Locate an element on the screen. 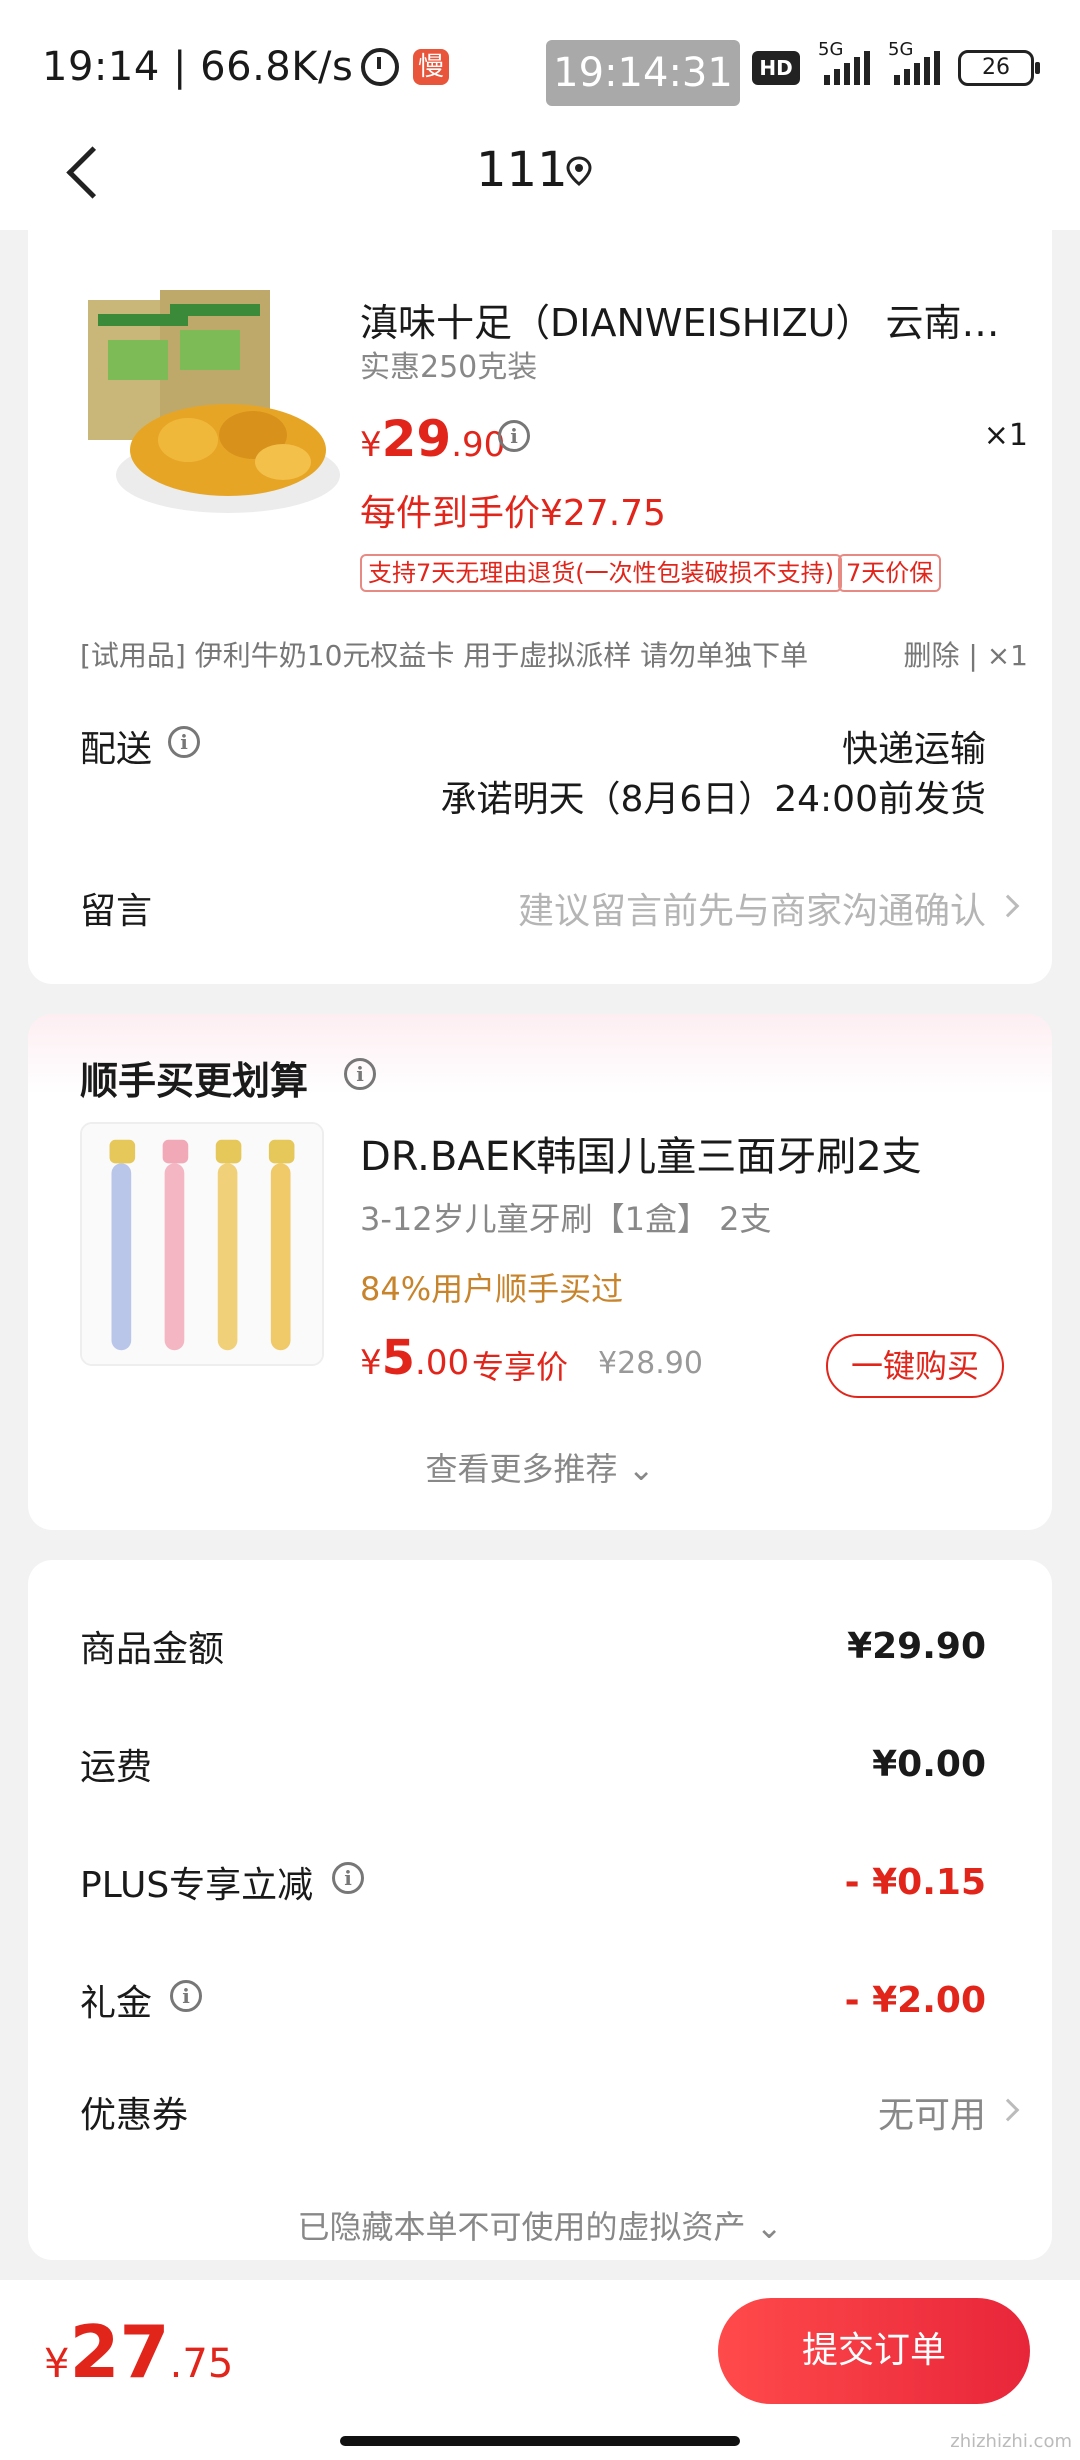 The height and width of the screenshot is (2460, 1080). recommend-price: ¥5.00 is located at coordinates (414, 1358).